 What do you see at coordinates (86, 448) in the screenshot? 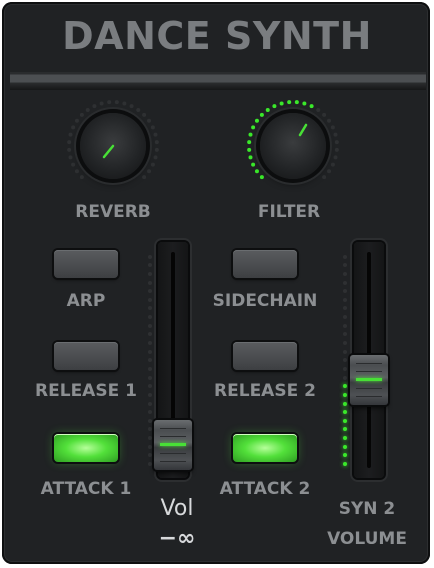
I see `attack-1-button` at bounding box center [86, 448].